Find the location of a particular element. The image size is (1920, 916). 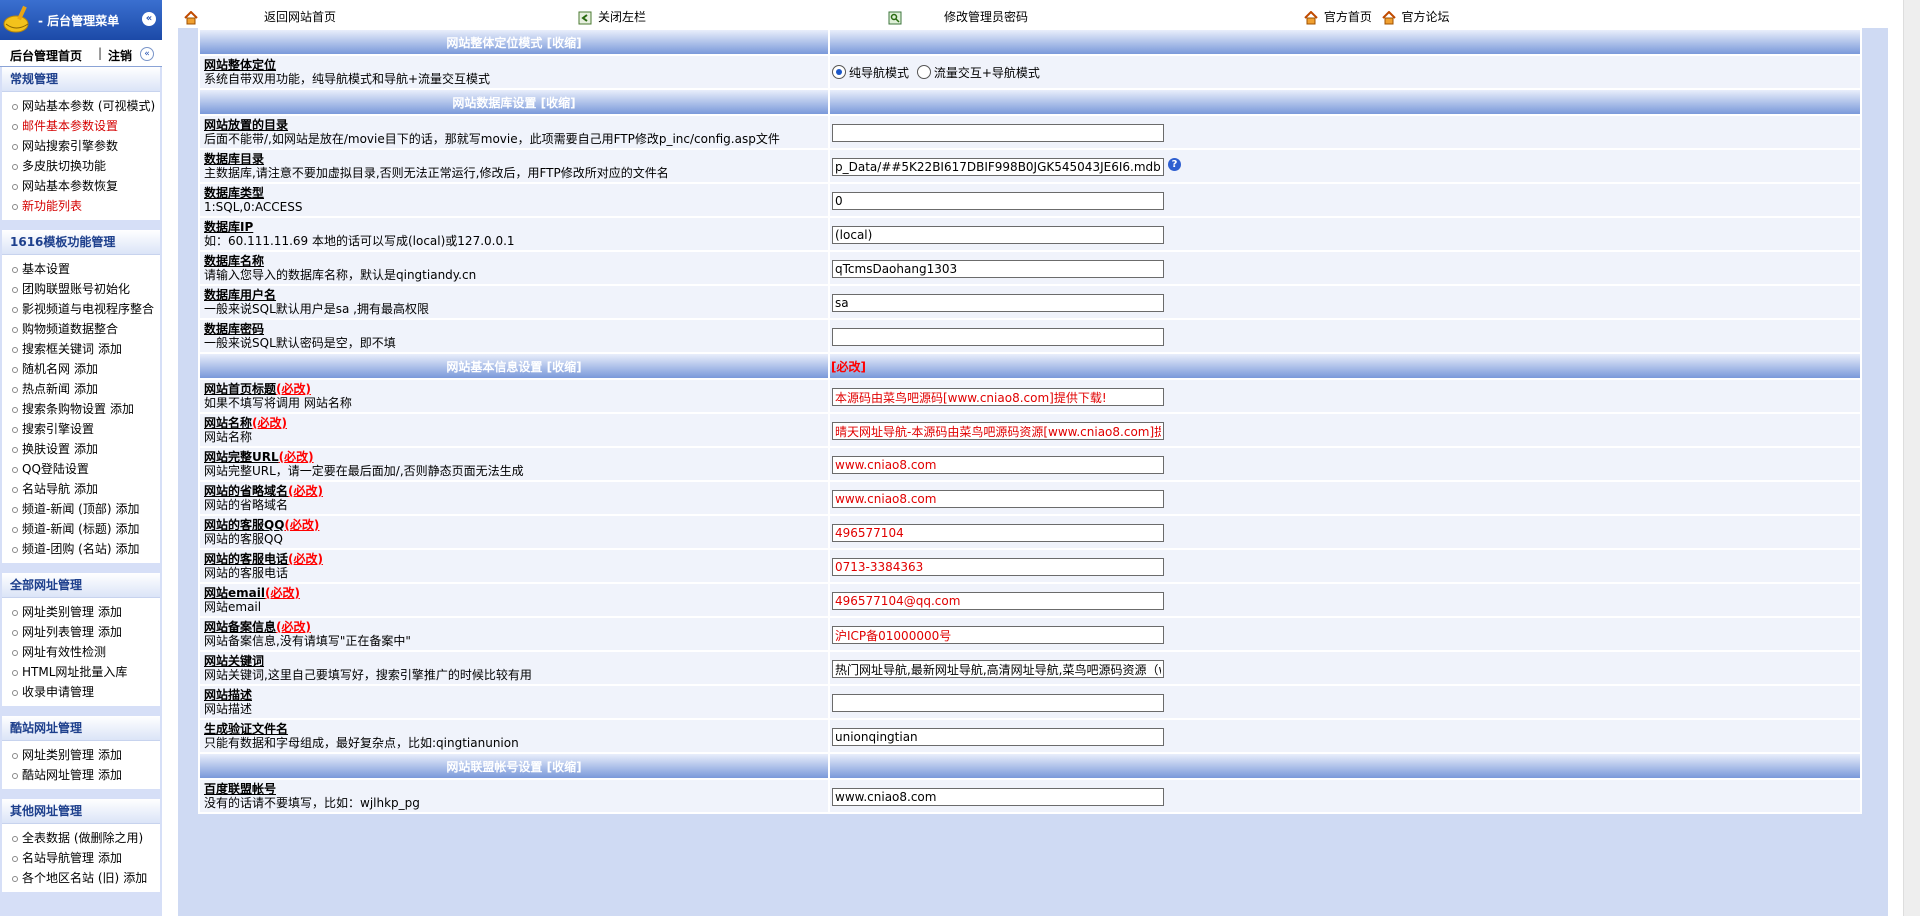

email-input is located at coordinates (998, 601).